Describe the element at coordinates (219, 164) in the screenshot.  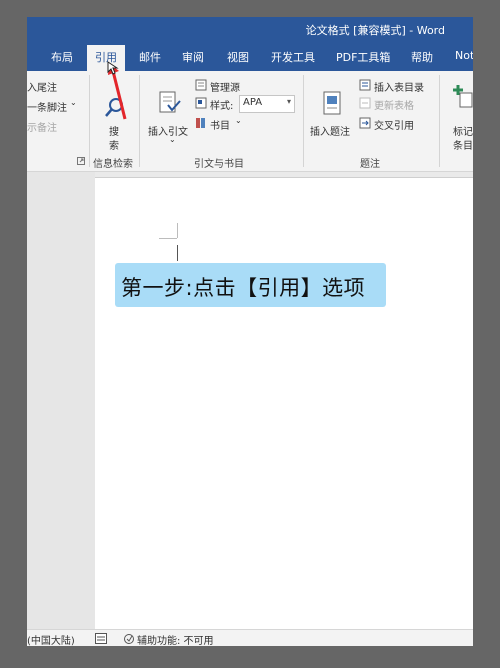
I see `citations-group-label: 引文与书目` at that location.